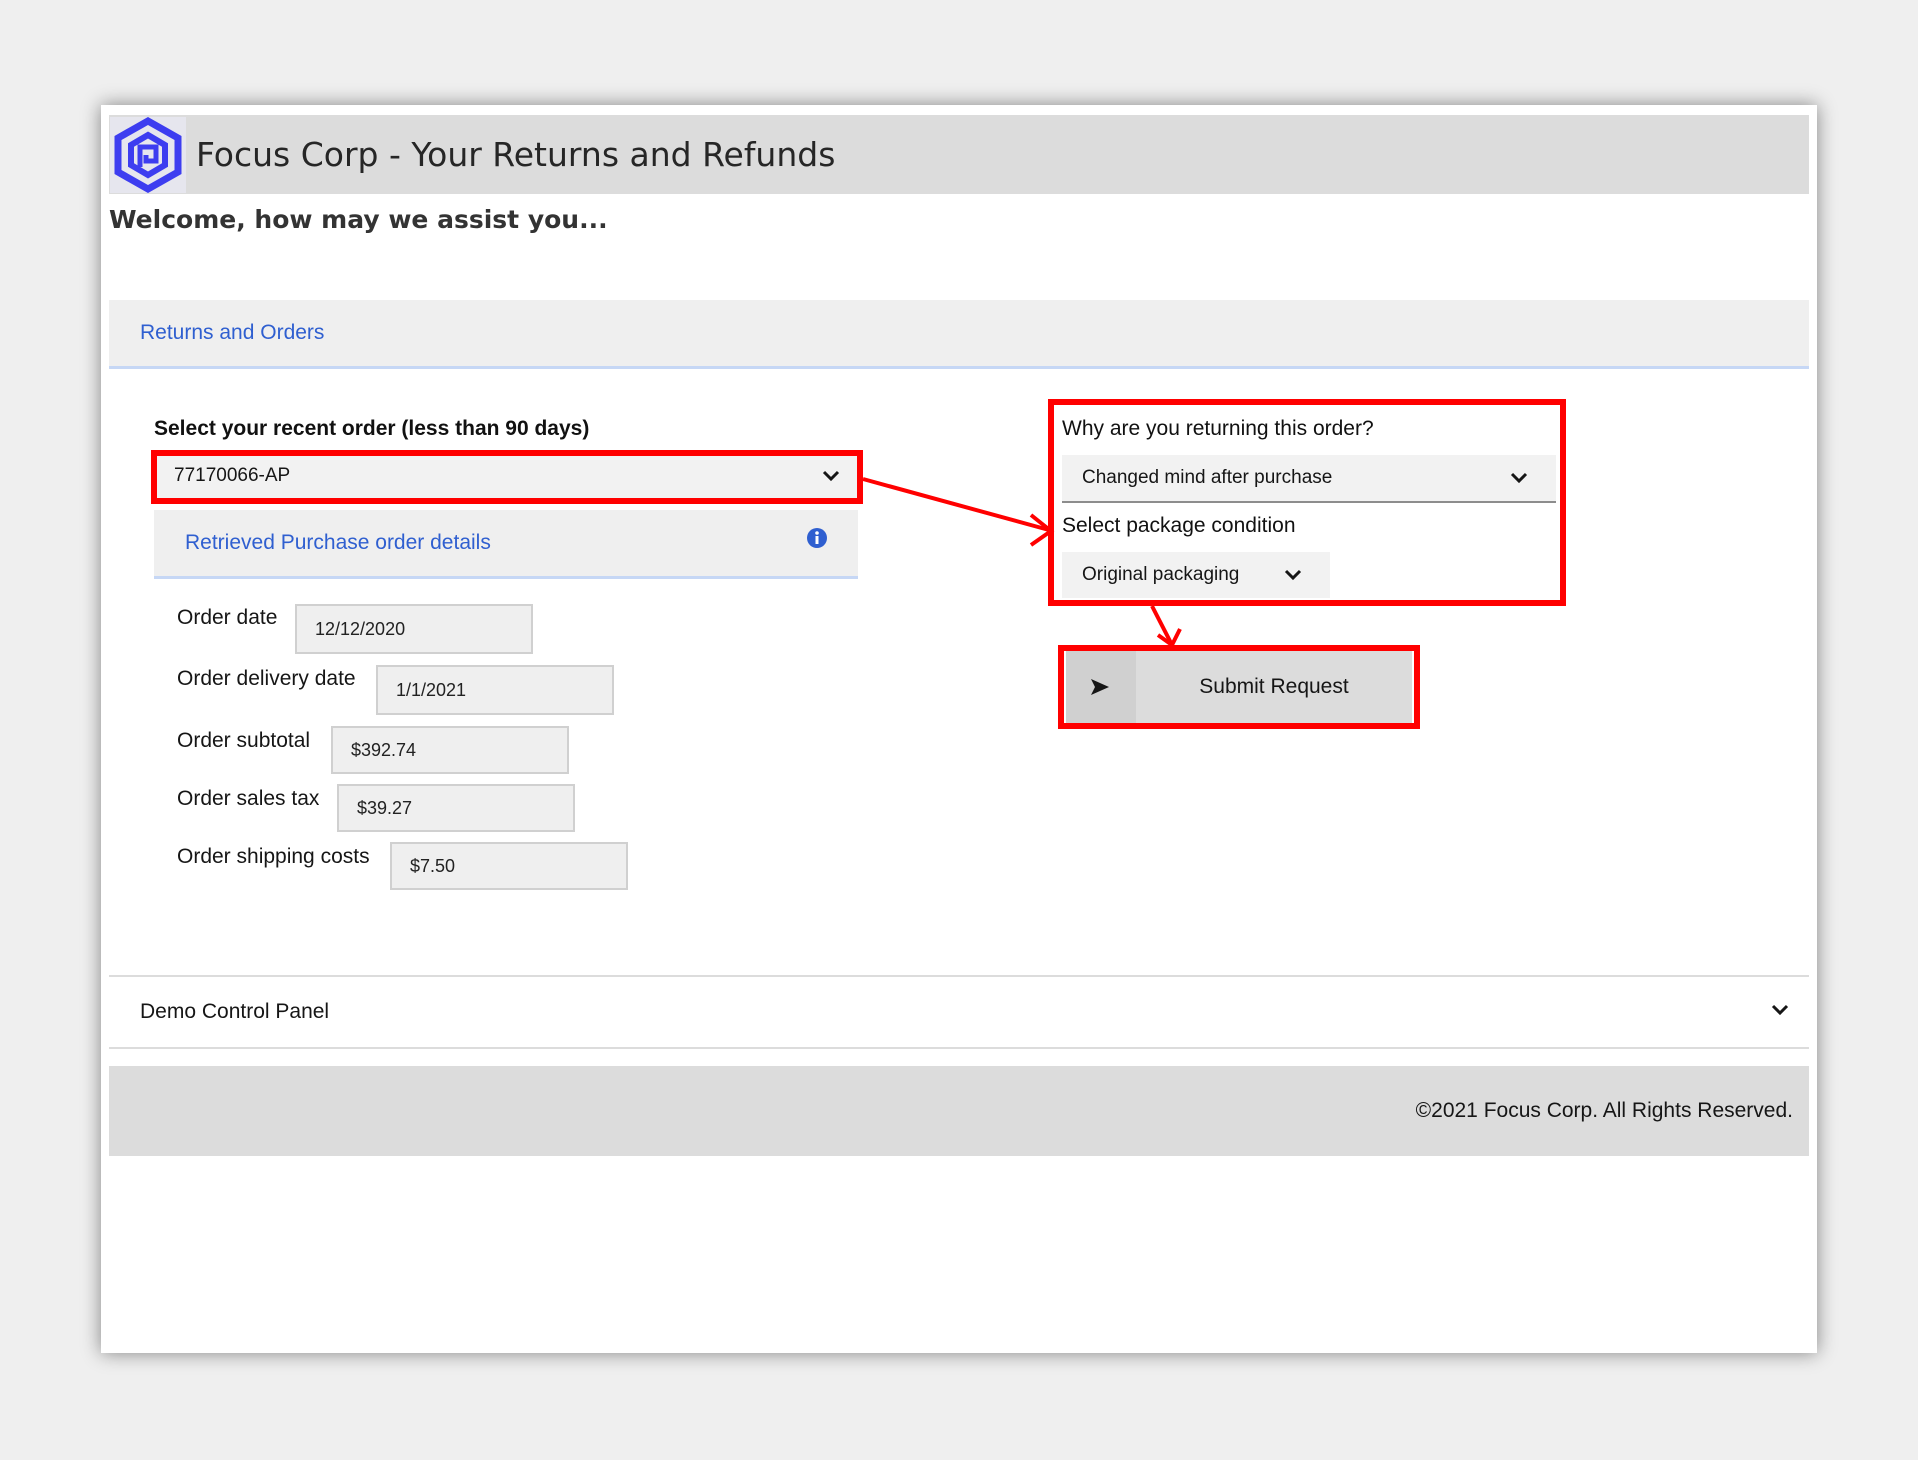  Describe the element at coordinates (235, 1011) in the screenshot. I see `demo-control-panel-label: Demo Control Panel` at that location.